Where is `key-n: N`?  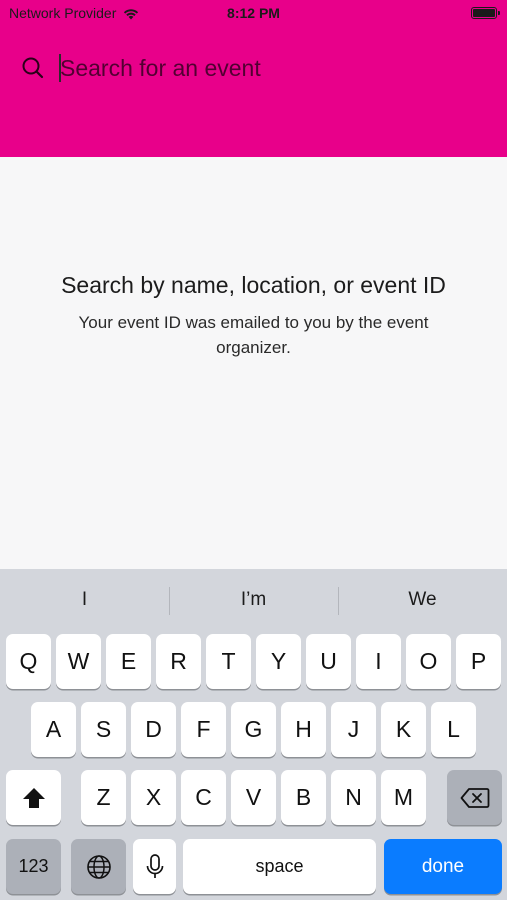
key-n: N is located at coordinates (353, 797).